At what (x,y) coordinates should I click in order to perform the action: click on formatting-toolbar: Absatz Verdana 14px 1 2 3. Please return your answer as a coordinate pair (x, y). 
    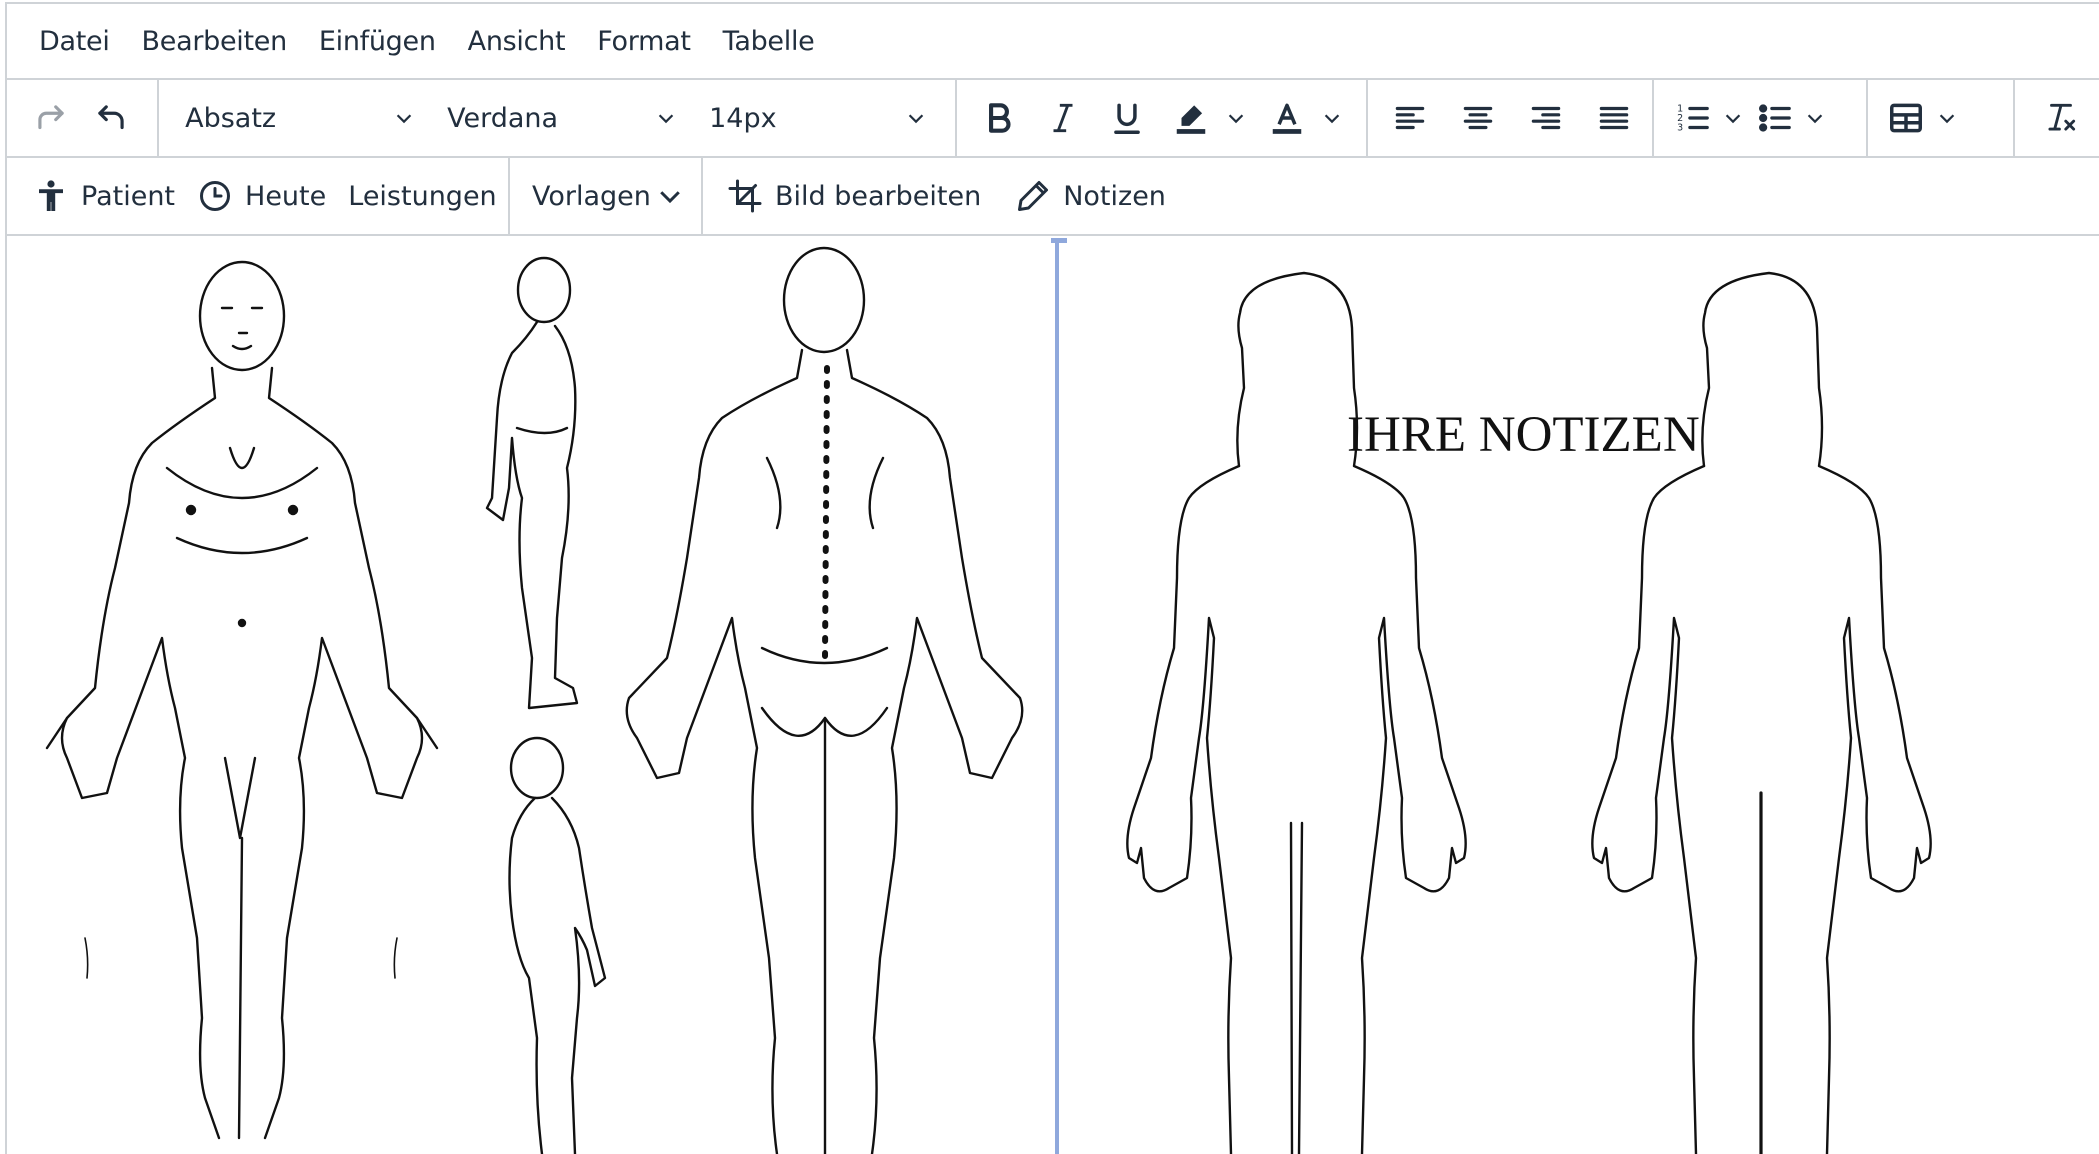
    Looking at the image, I should click on (1053, 119).